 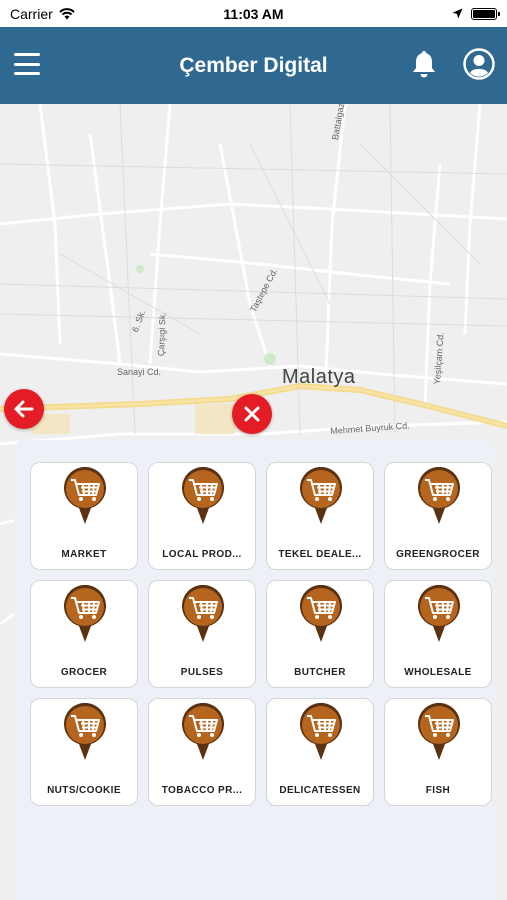 I want to click on category-card: FISH, so click(x=438, y=752).